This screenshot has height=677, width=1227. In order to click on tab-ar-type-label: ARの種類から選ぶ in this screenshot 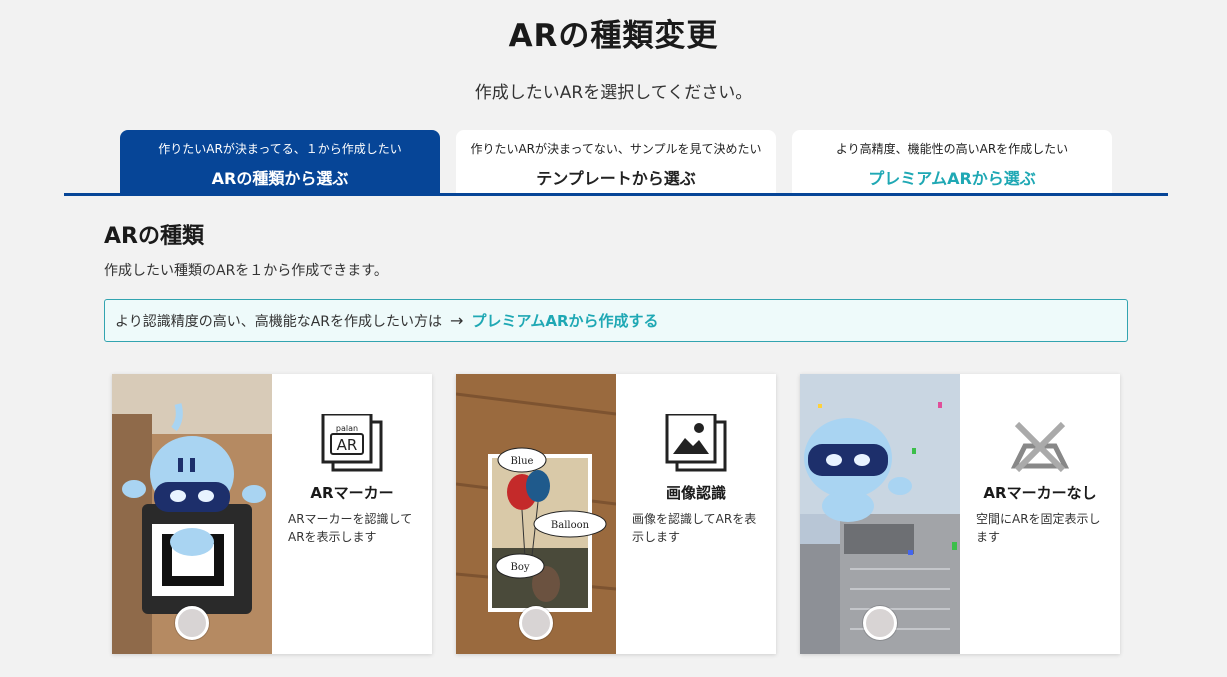, I will do `click(280, 178)`.